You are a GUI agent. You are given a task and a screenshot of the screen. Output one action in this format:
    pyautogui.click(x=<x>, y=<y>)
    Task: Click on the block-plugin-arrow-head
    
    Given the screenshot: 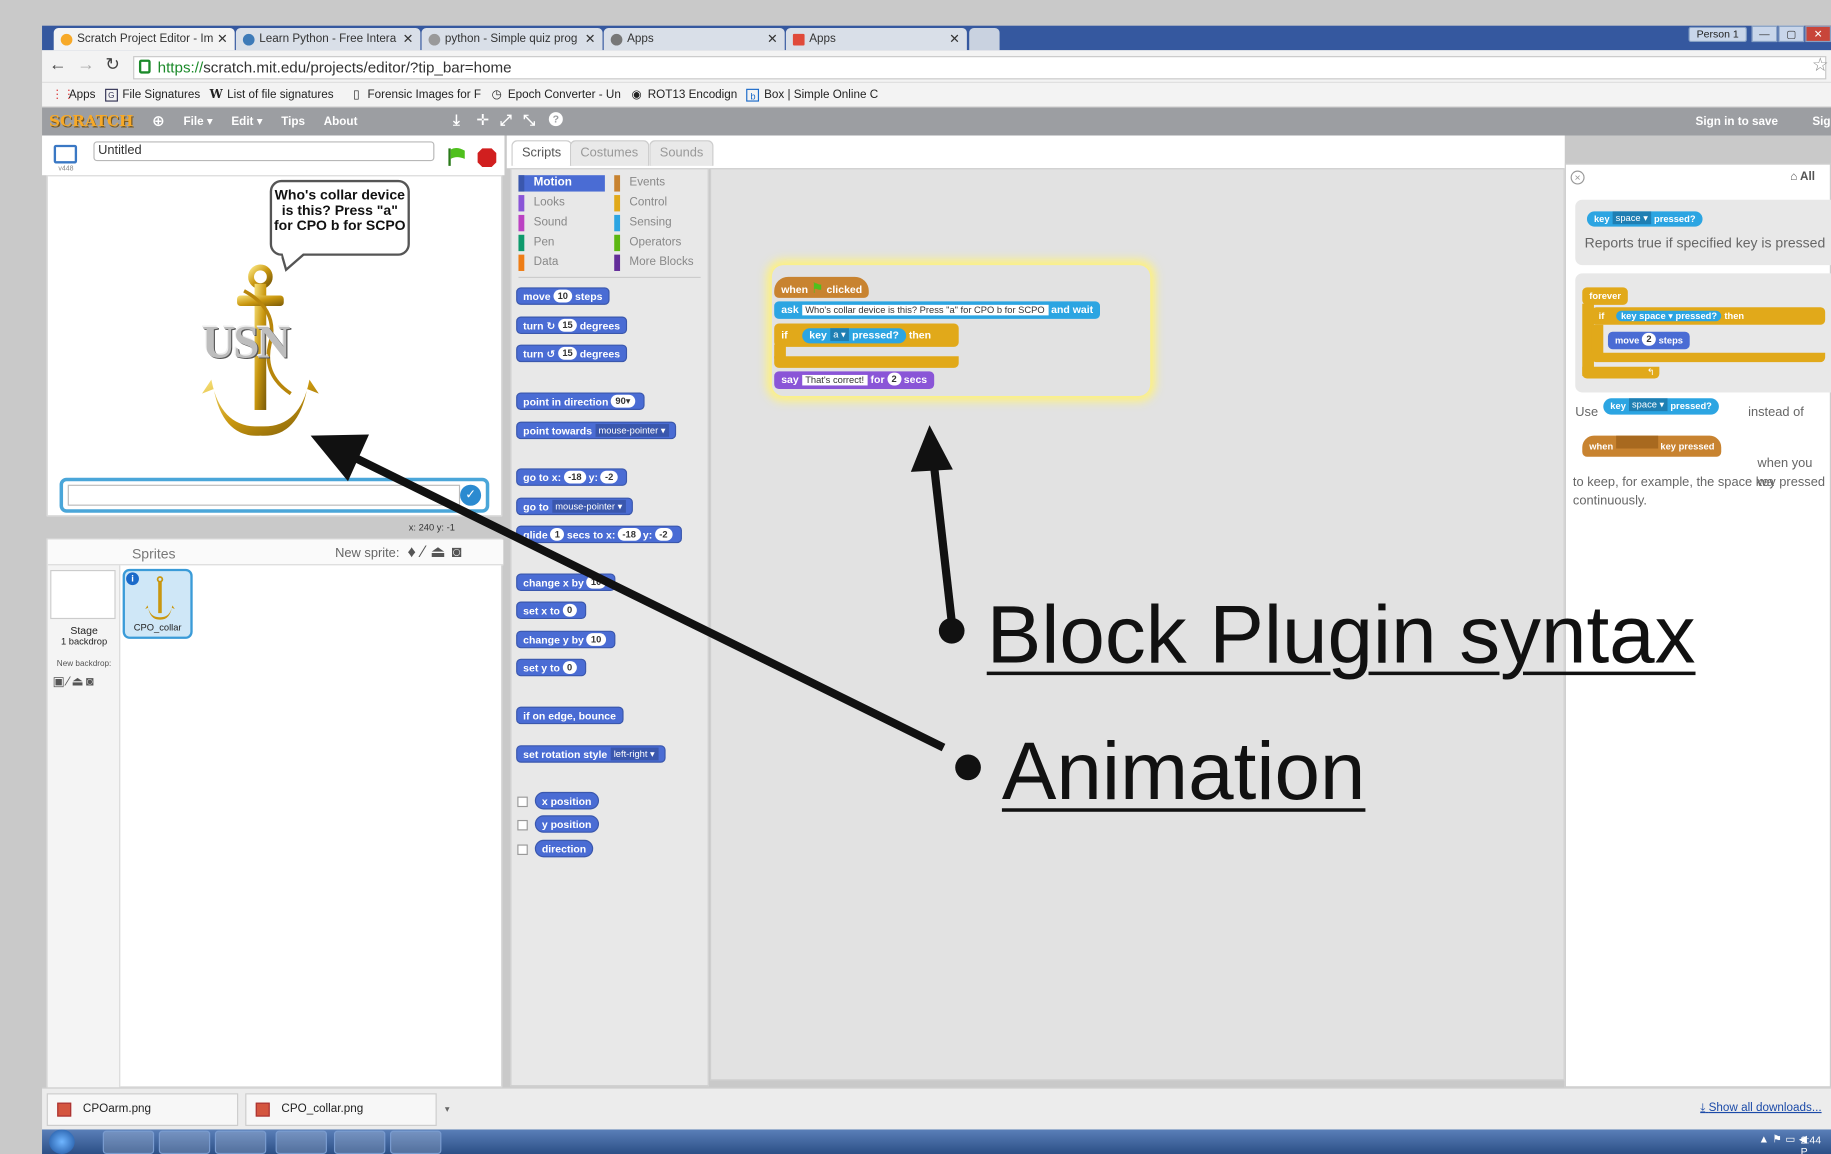 What is the action you would take?
    pyautogui.click(x=931, y=448)
    